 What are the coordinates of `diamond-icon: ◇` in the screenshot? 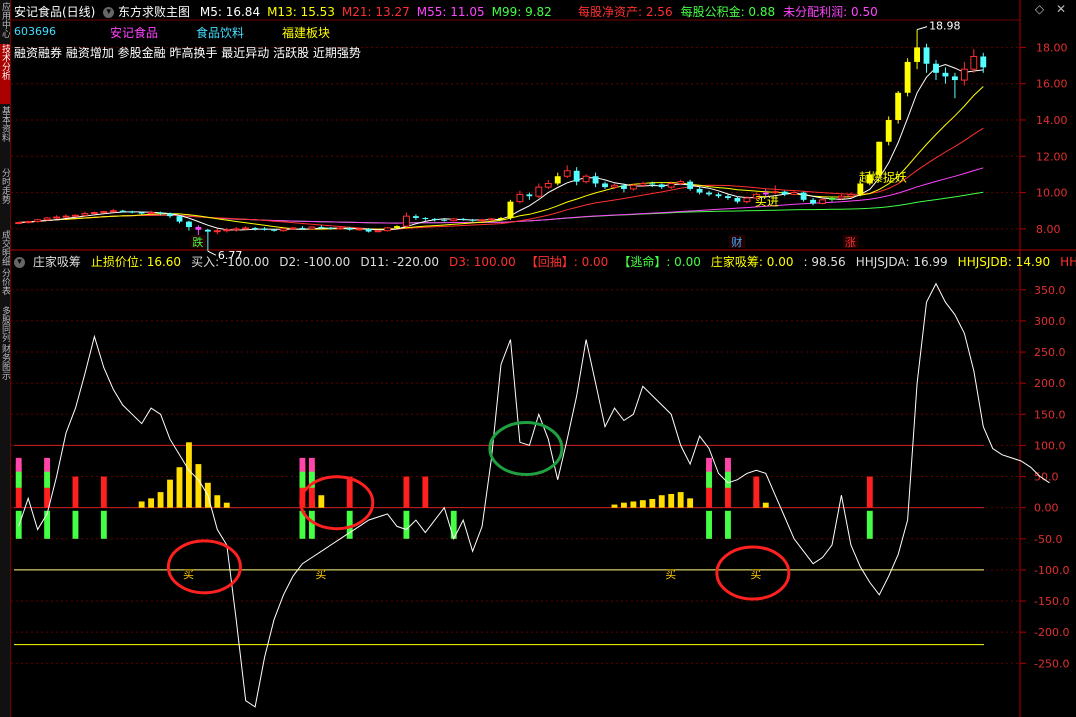 It's located at (1039, 9).